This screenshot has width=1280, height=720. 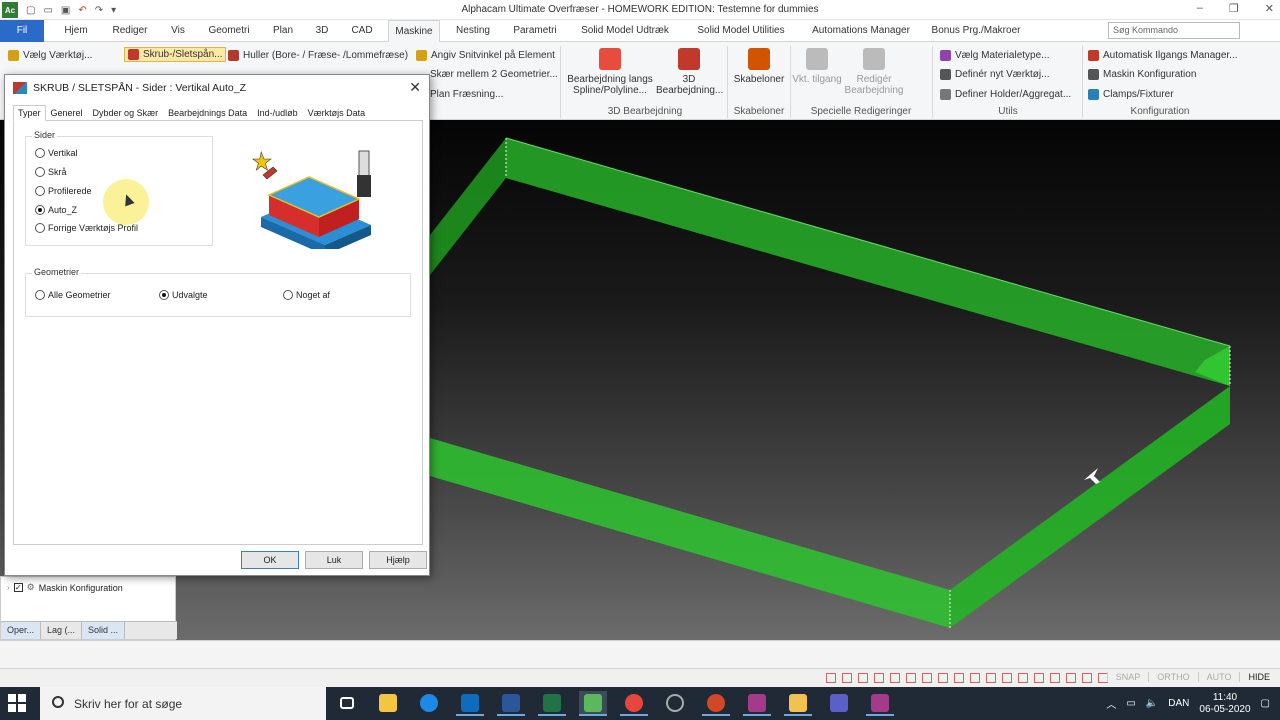 I want to click on tab-file: Fil, so click(x=22, y=31).